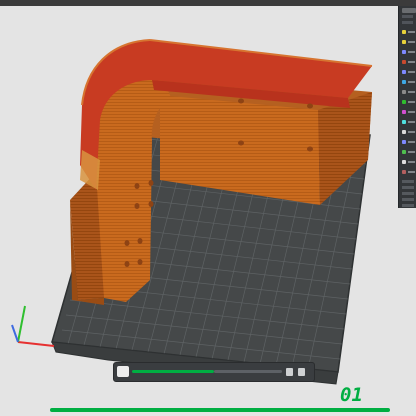  I want to click on progress-bar, so click(220, 410).